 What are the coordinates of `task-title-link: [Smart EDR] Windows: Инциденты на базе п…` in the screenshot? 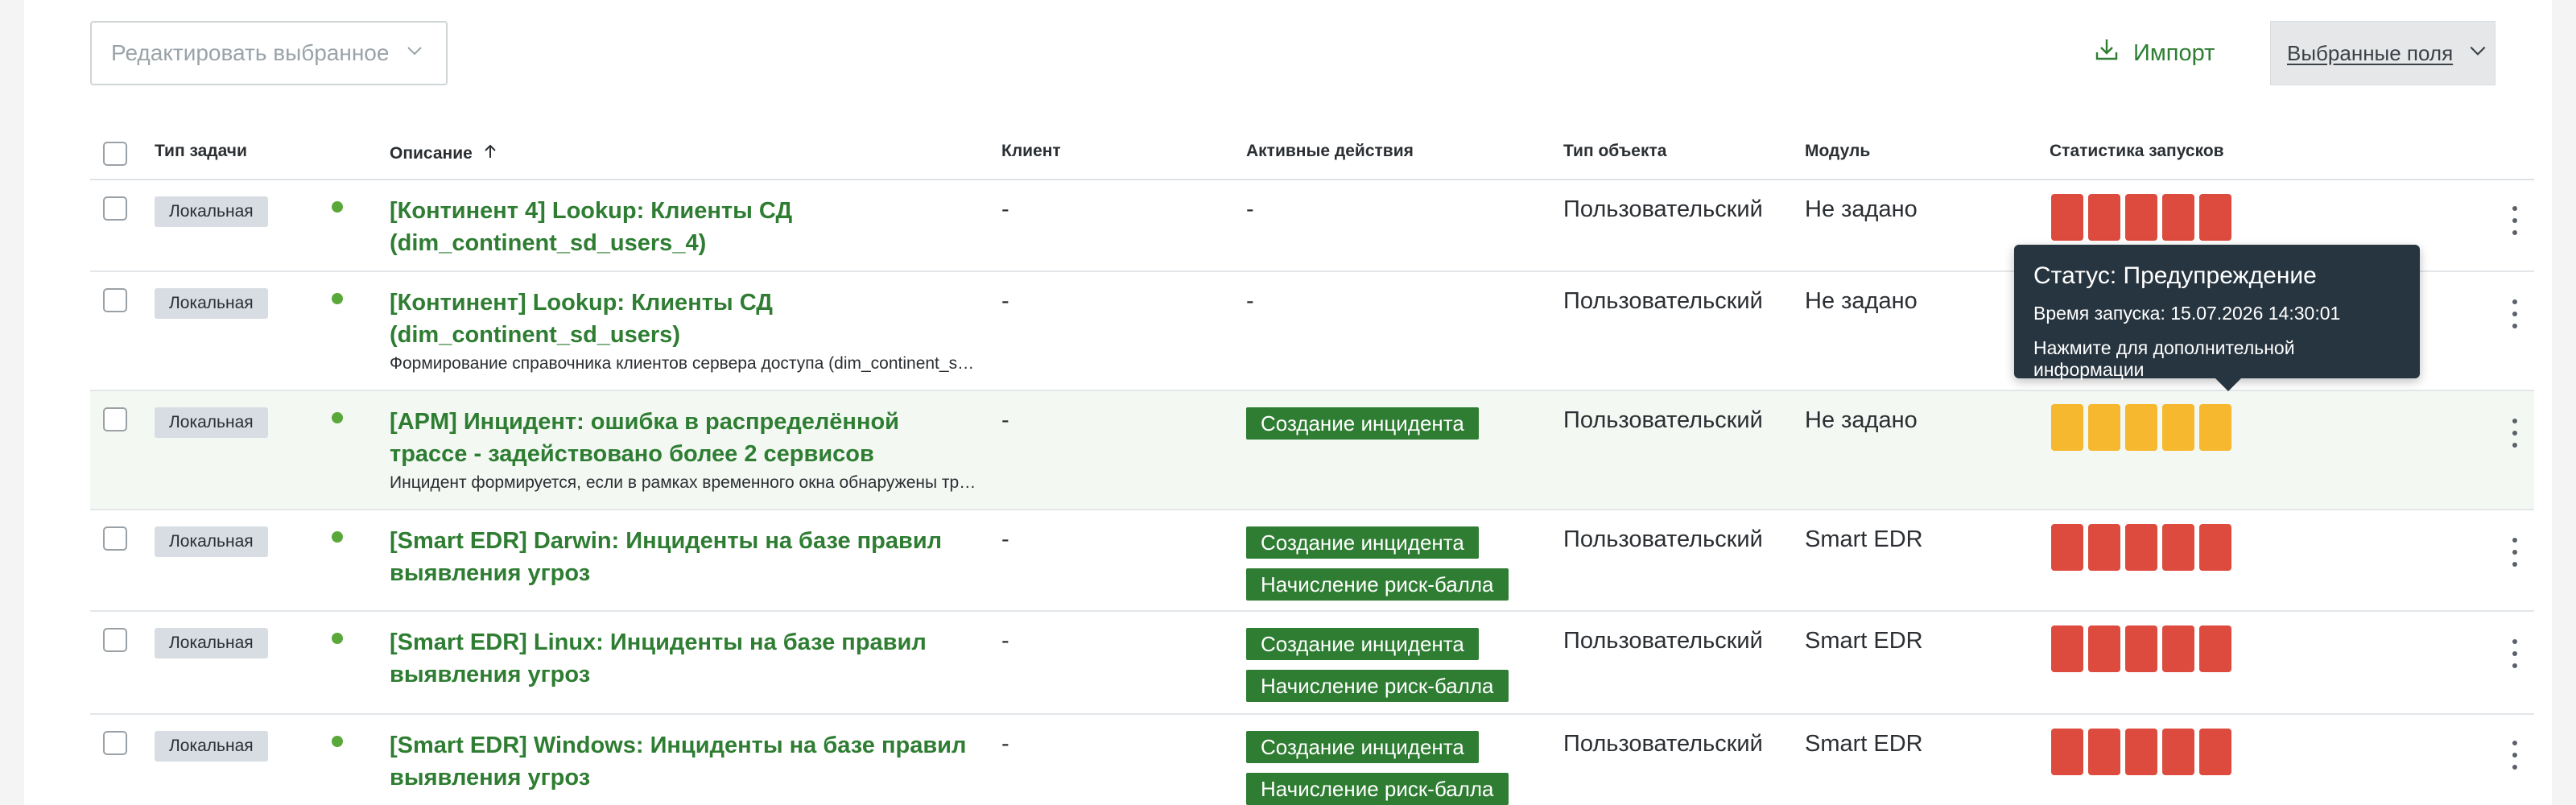 It's located at (679, 761).